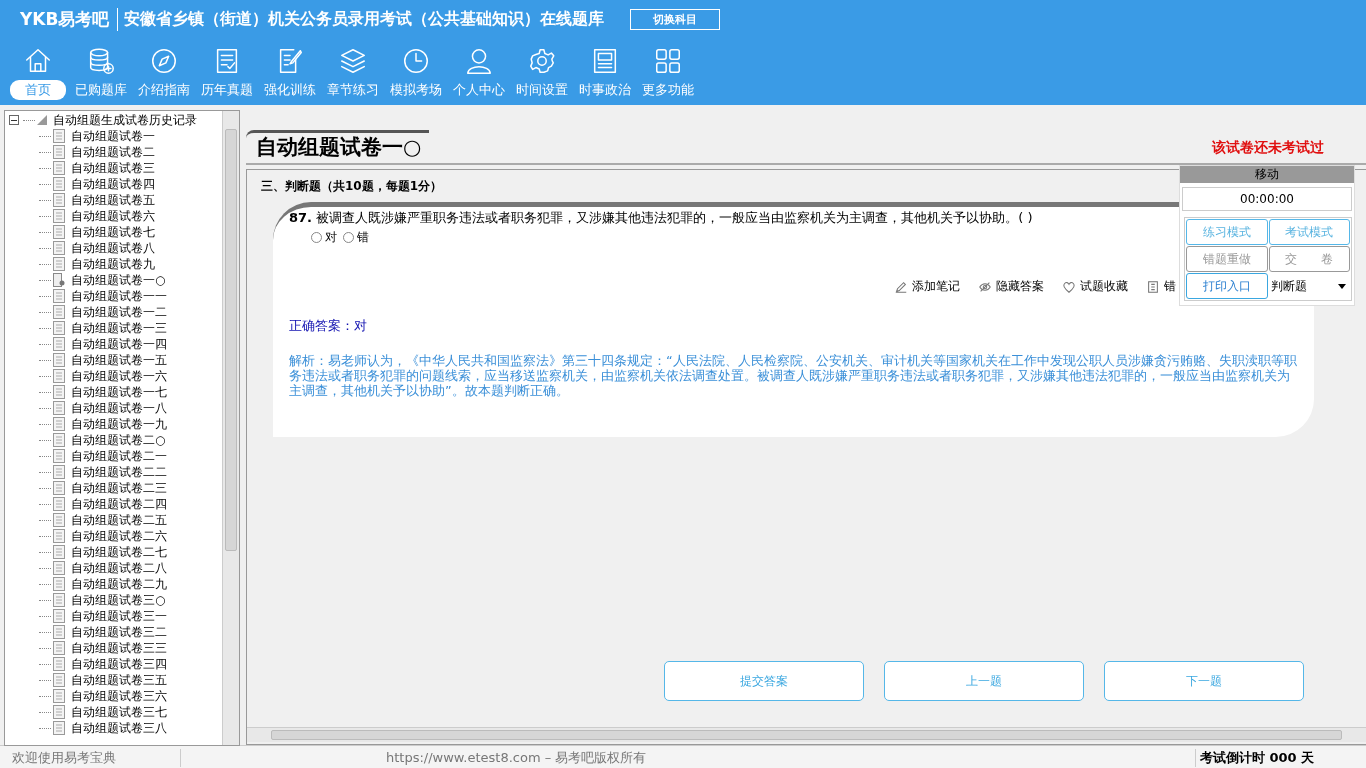 Image resolution: width=1366 pixels, height=768 pixels. Describe the element at coordinates (328, 326) in the screenshot. I see `correct-answer: 正确答案：对` at that location.